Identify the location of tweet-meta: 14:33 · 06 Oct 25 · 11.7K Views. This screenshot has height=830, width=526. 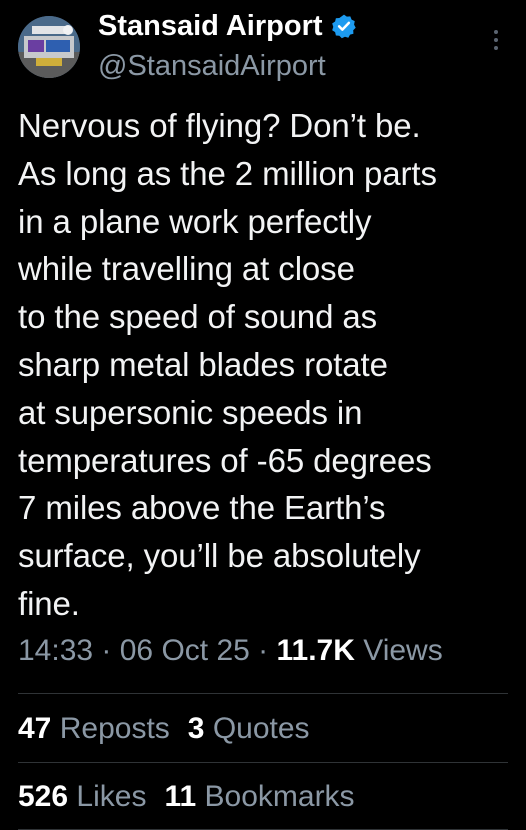
(230, 651).